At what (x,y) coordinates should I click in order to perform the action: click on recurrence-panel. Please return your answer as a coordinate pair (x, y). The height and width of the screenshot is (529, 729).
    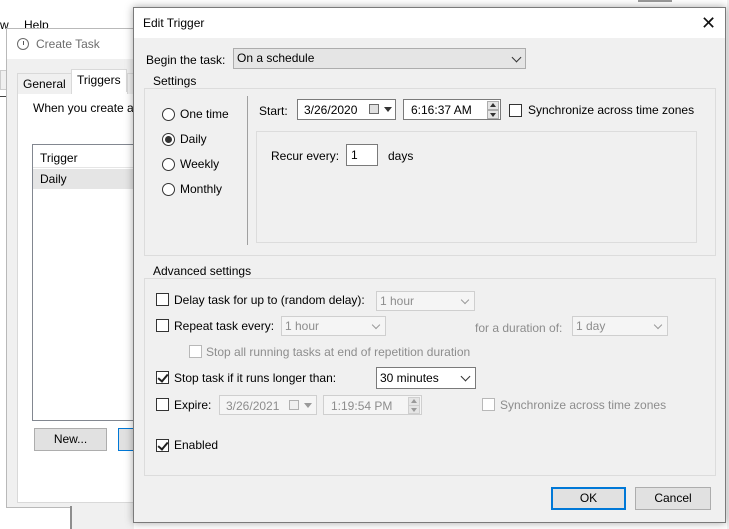
    Looking at the image, I should click on (476, 187).